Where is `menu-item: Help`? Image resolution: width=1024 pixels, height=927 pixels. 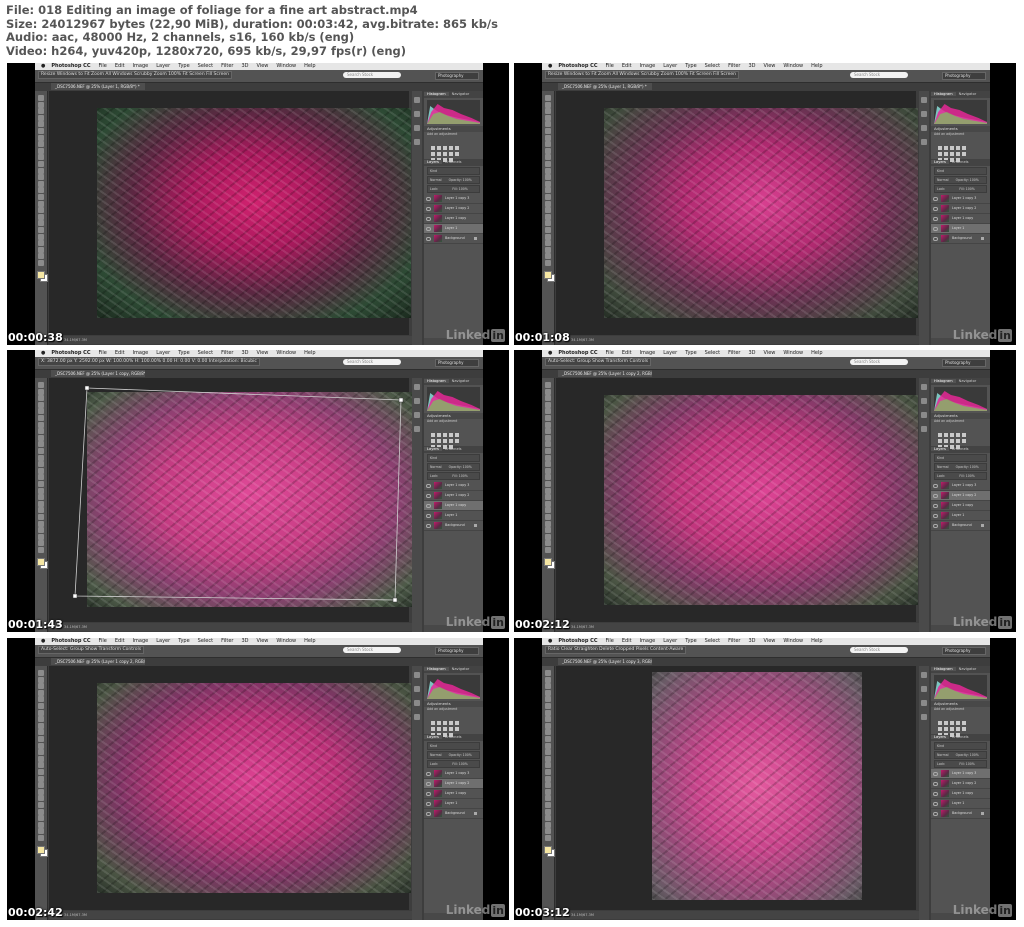 menu-item: Help is located at coordinates (816, 641).